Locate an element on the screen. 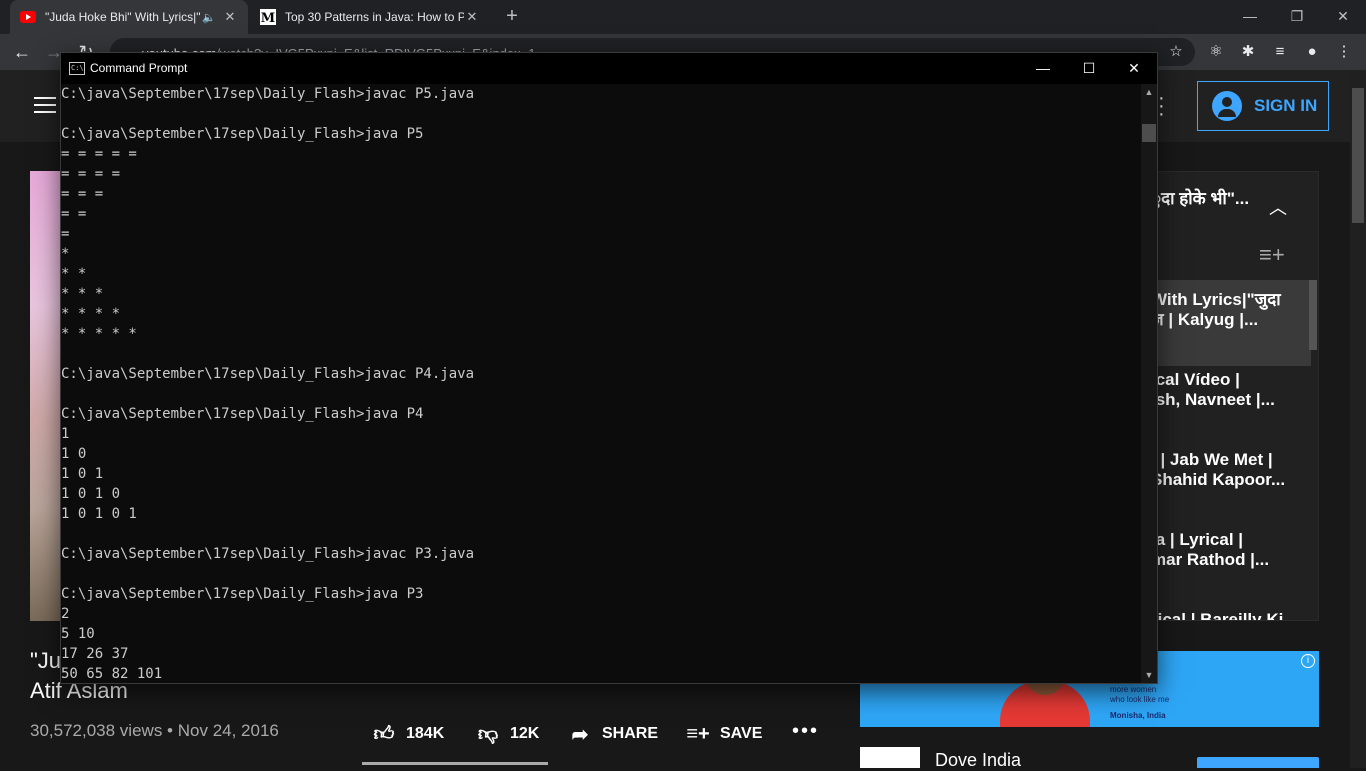 This screenshot has height=771, width=1366. youtube-icon is located at coordinates (28, 17).